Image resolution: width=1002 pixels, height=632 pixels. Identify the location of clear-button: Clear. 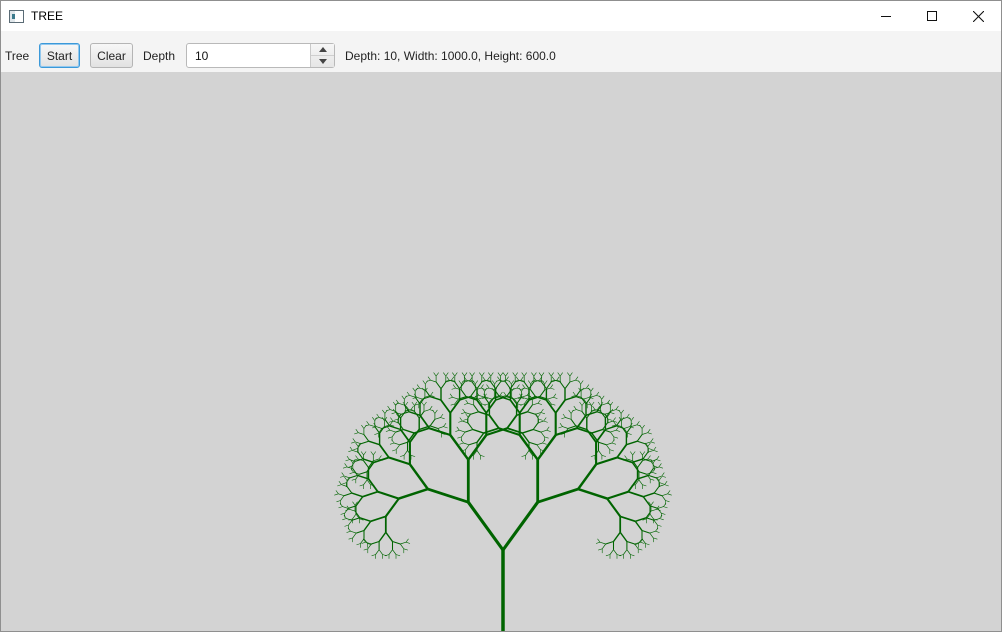
(111, 55).